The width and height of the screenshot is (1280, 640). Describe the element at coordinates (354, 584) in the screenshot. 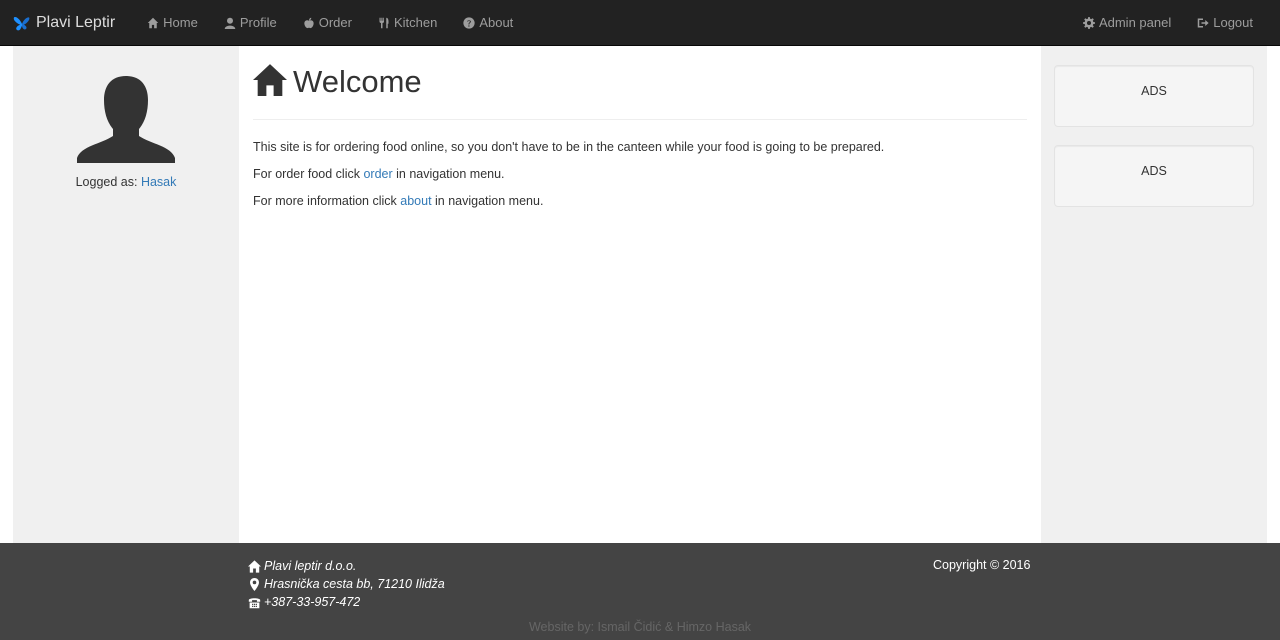

I see `address: Hrasnička cesta bb, 71210 Ilidža` at that location.